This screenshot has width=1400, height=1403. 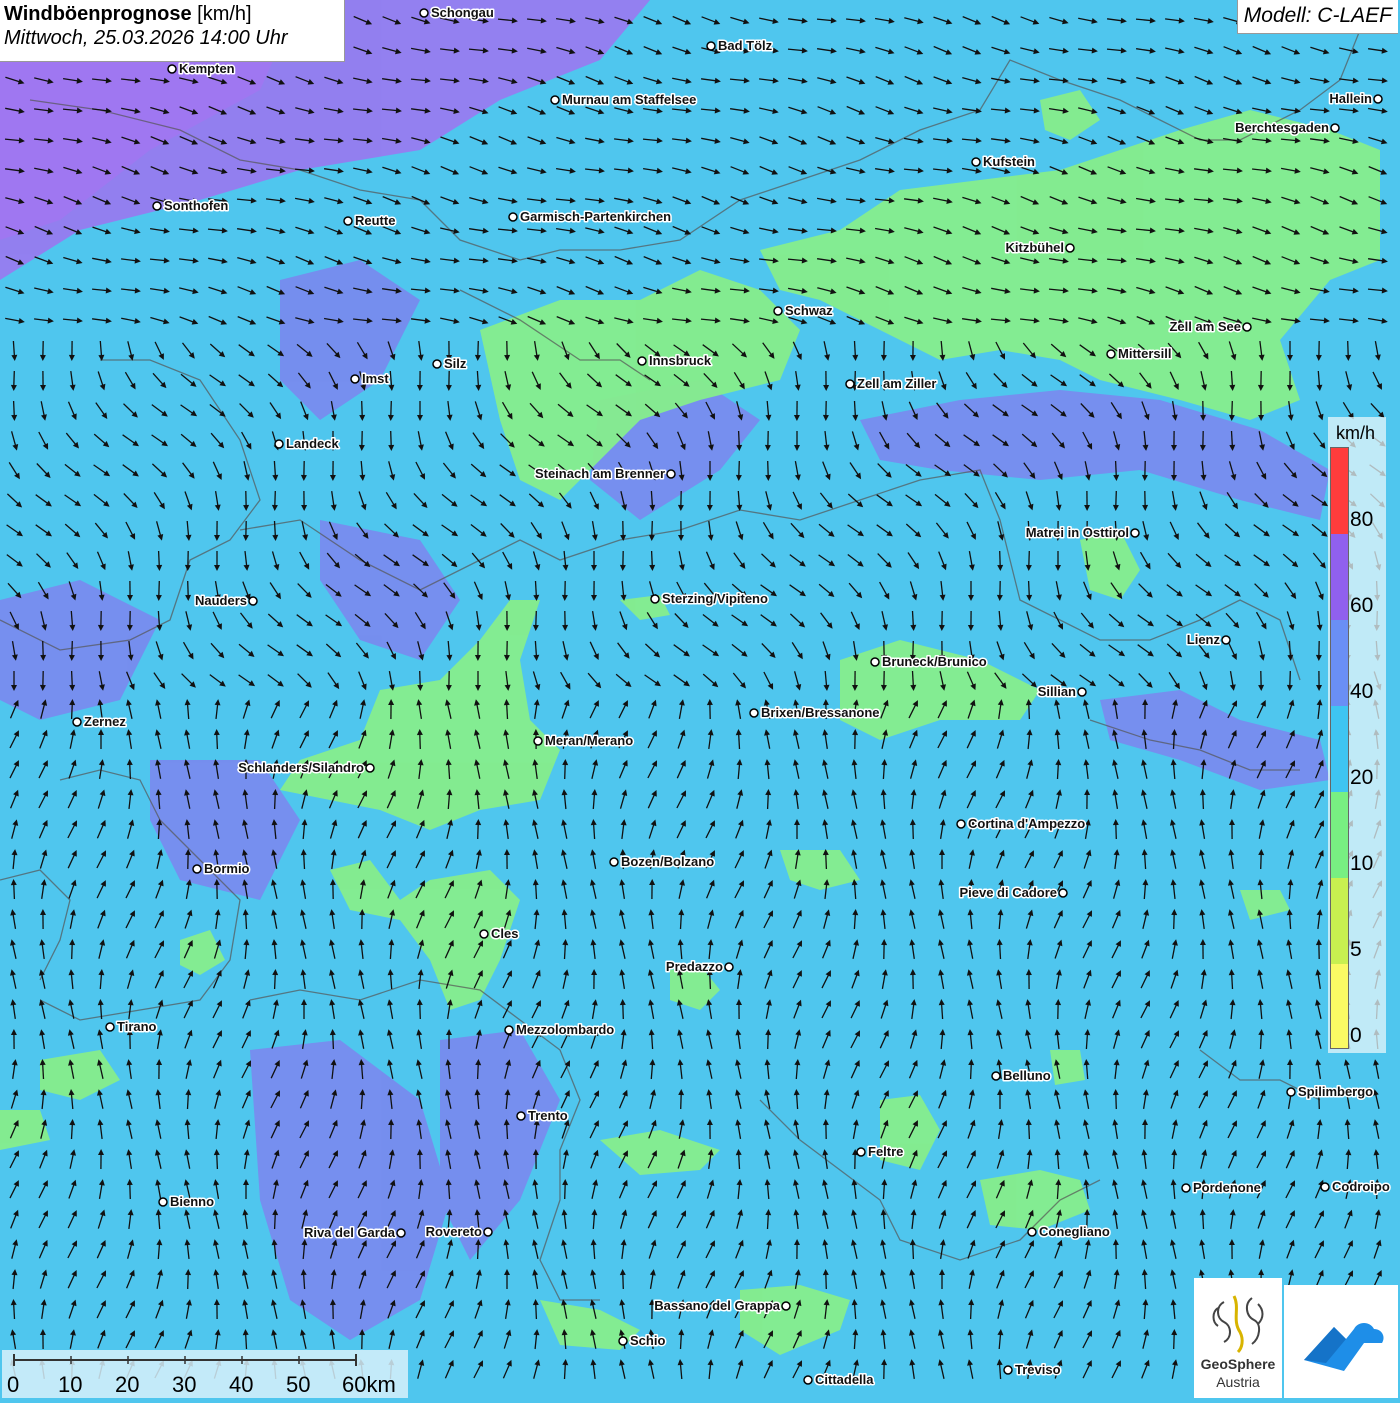 What do you see at coordinates (548, 1115) in the screenshot?
I see `city-label: Trento` at bounding box center [548, 1115].